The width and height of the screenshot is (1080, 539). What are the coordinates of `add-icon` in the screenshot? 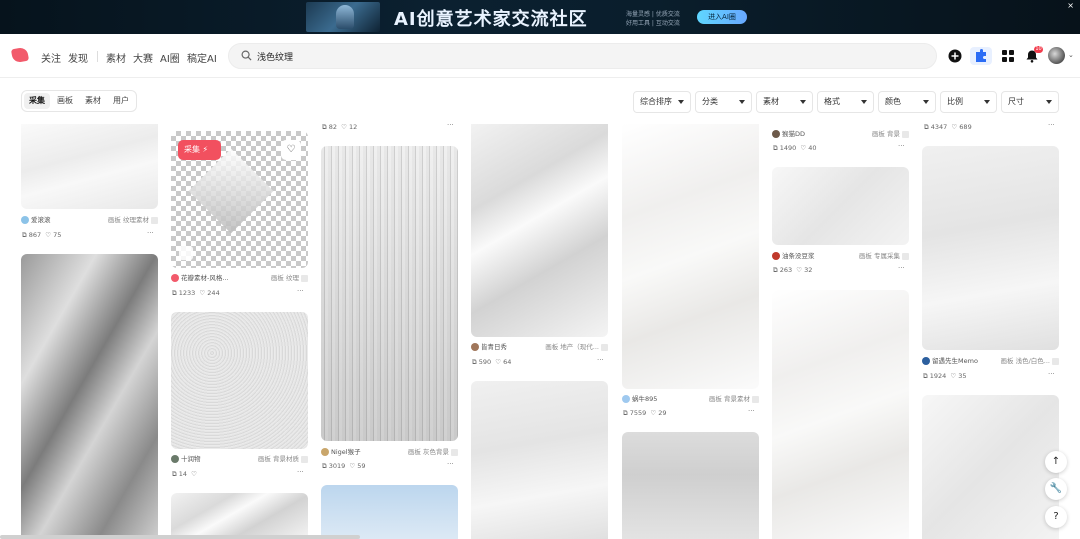 It's located at (955, 56).